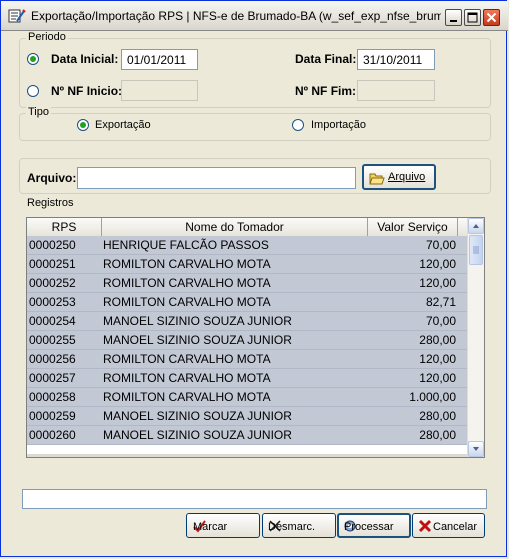 The image size is (509, 559). I want to click on marcar-button: Marcar, so click(223, 525).